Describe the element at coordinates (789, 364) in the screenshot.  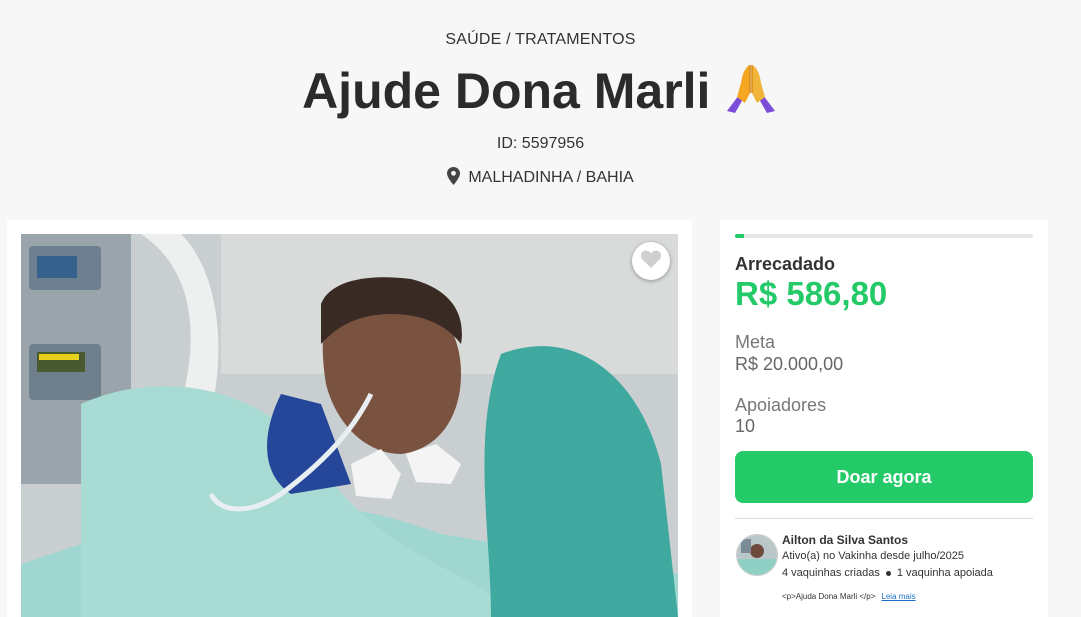
I see `goal-amount: R$ 20.000,00` at that location.